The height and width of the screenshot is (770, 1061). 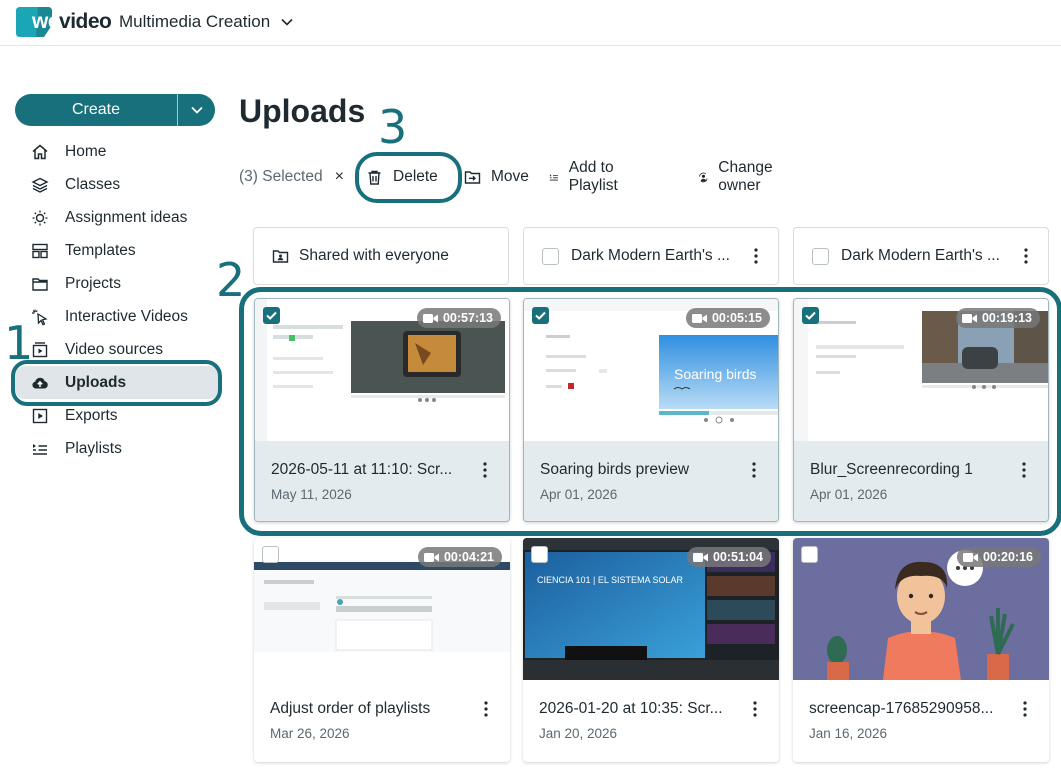 What do you see at coordinates (40, 185) in the screenshot?
I see `layers-icon` at bounding box center [40, 185].